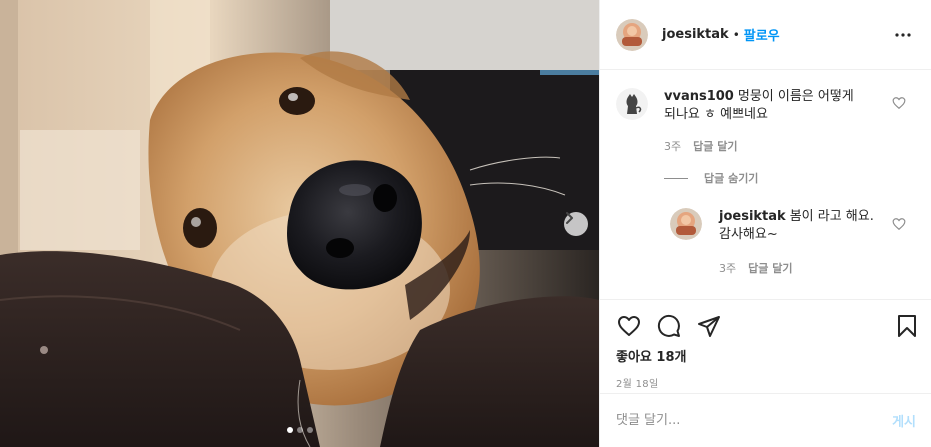 Image resolution: width=931 pixels, height=447 pixels. Describe the element at coordinates (699, 96) in the screenshot. I see `comment-username: vvans100` at that location.